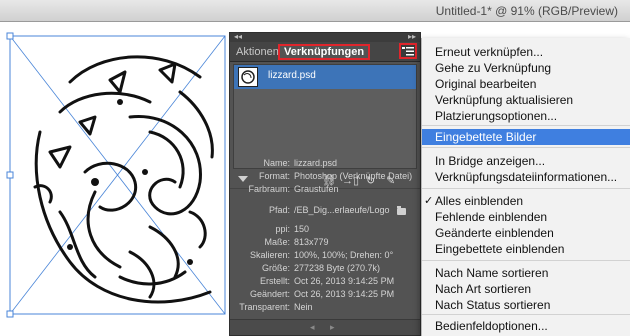 The height and width of the screenshot is (336, 630). Describe the element at coordinates (500, 249) in the screenshot. I see `menu-item-label: Eingebettete einblenden` at that location.